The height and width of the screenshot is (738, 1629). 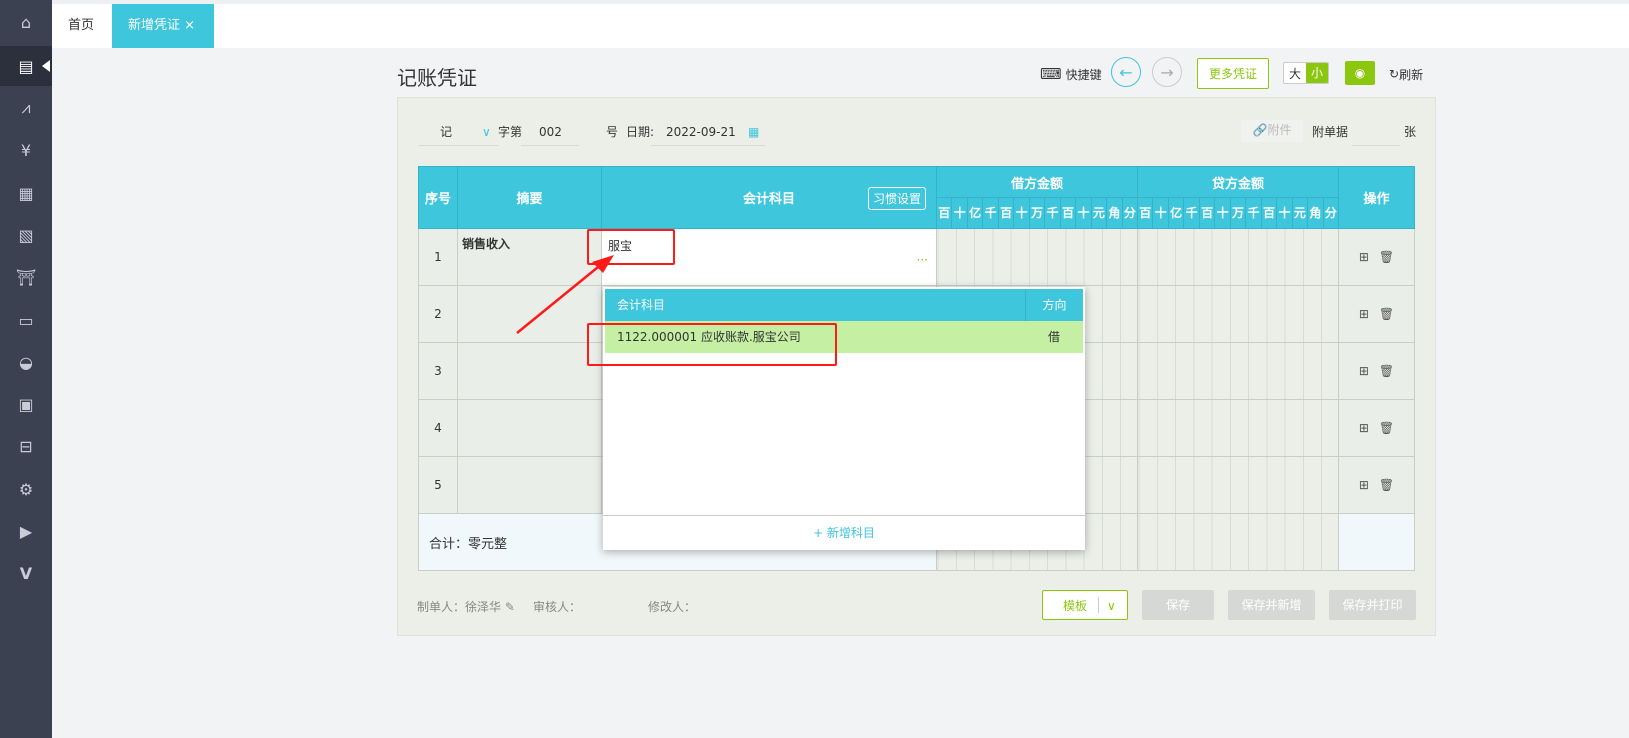 What do you see at coordinates (557, 607) in the screenshot?
I see `reviewer-label: 审核人：` at bounding box center [557, 607].